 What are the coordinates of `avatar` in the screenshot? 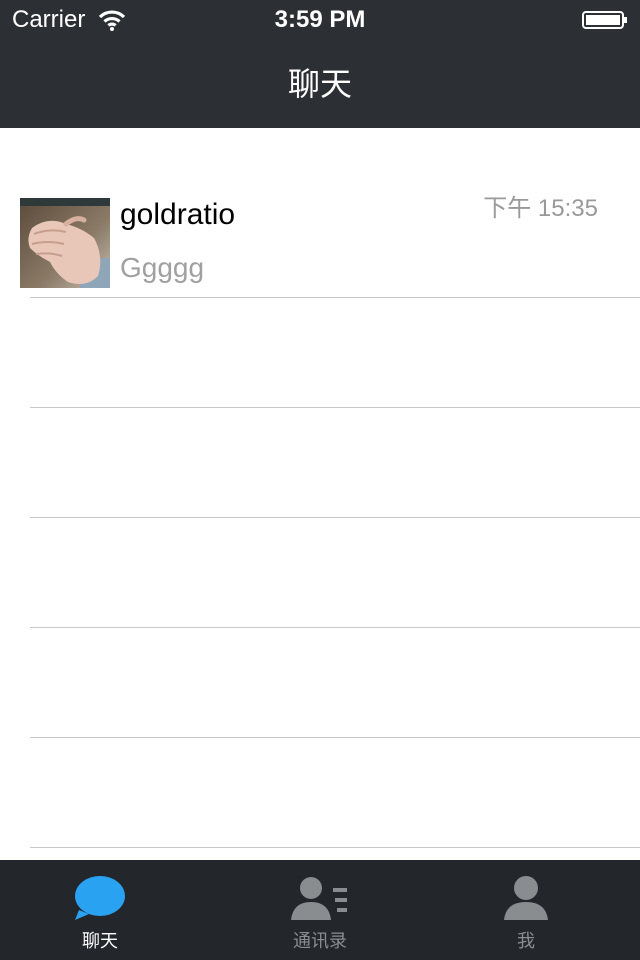 It's located at (65, 243).